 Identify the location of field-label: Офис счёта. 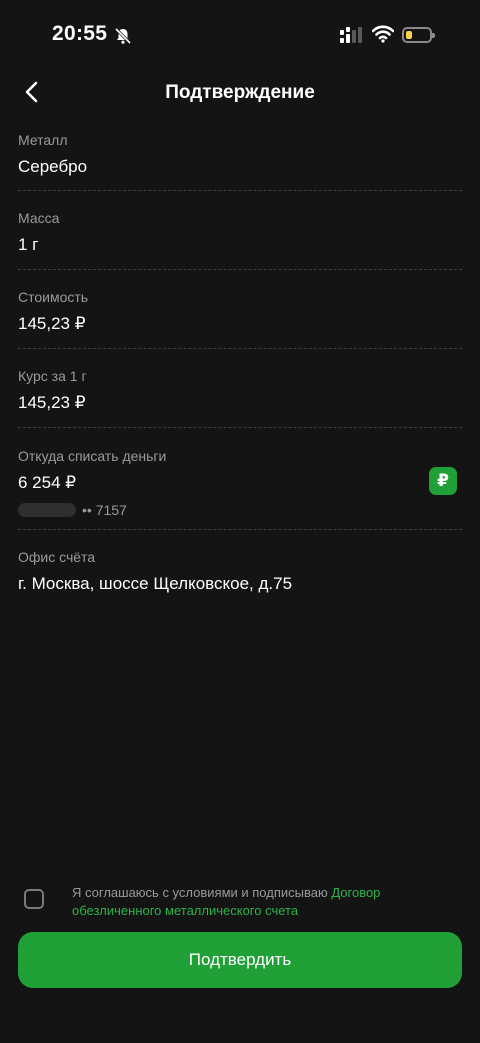
(57, 557).